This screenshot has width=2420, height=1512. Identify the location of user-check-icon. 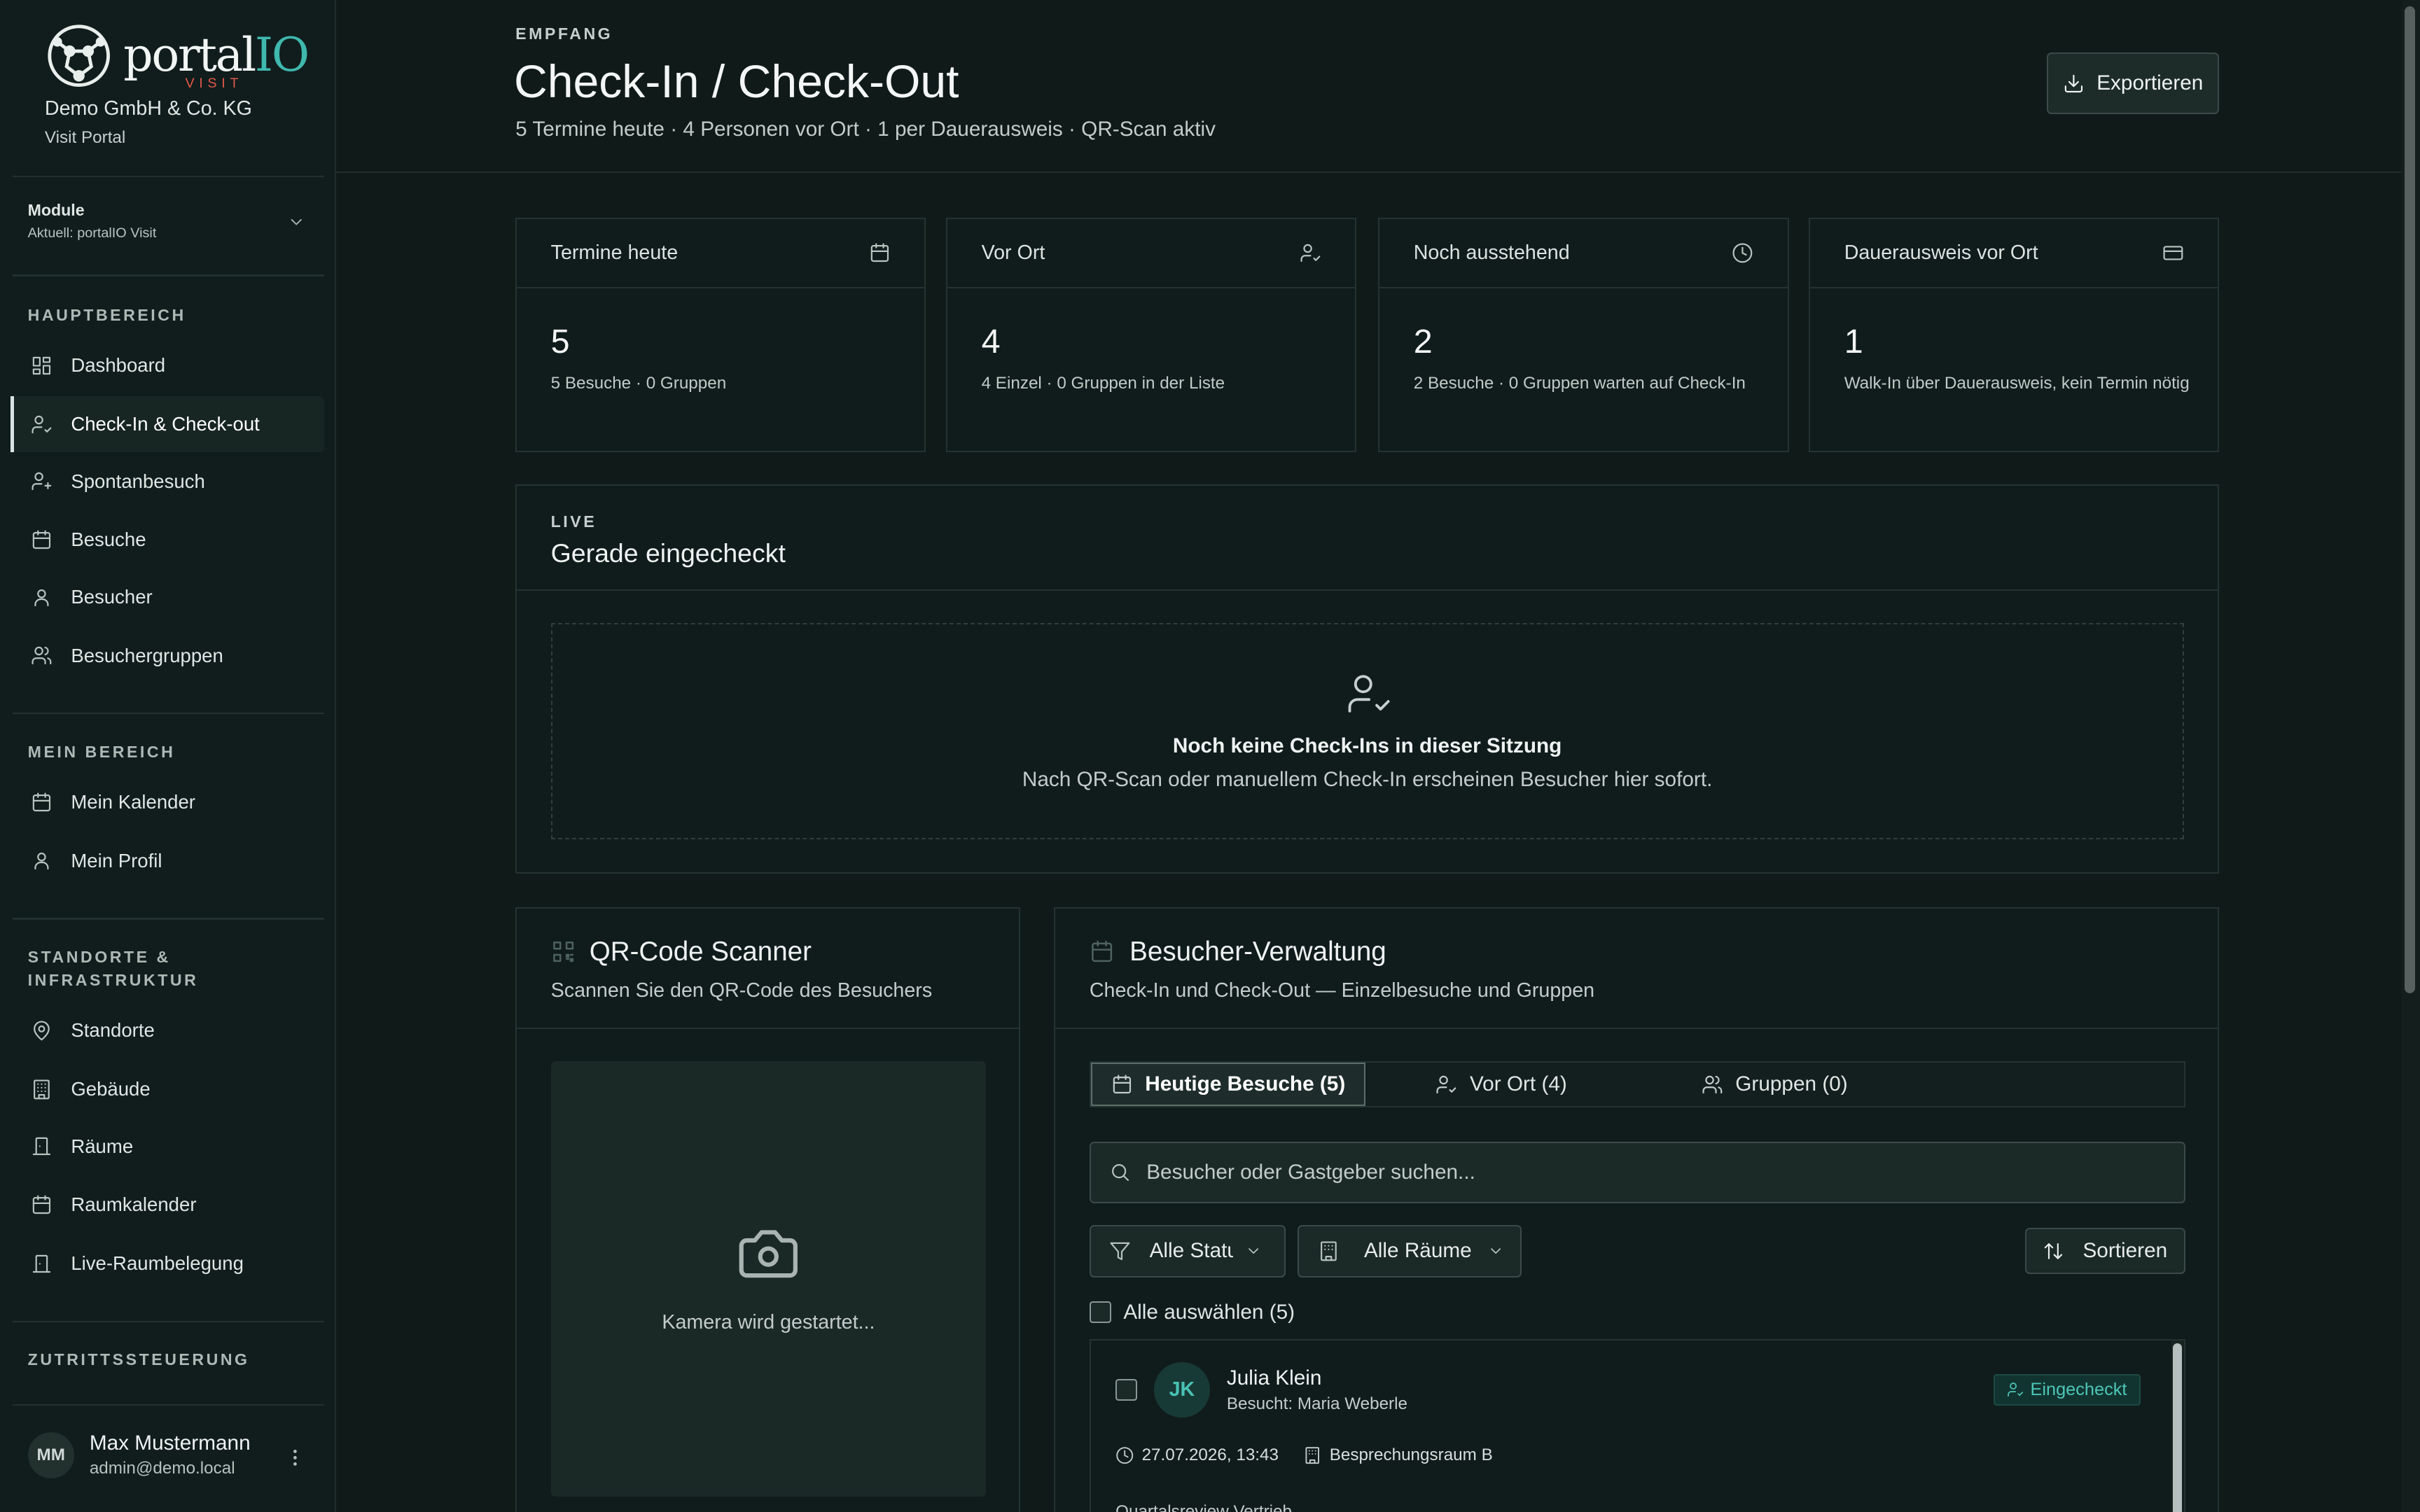
(42, 424).